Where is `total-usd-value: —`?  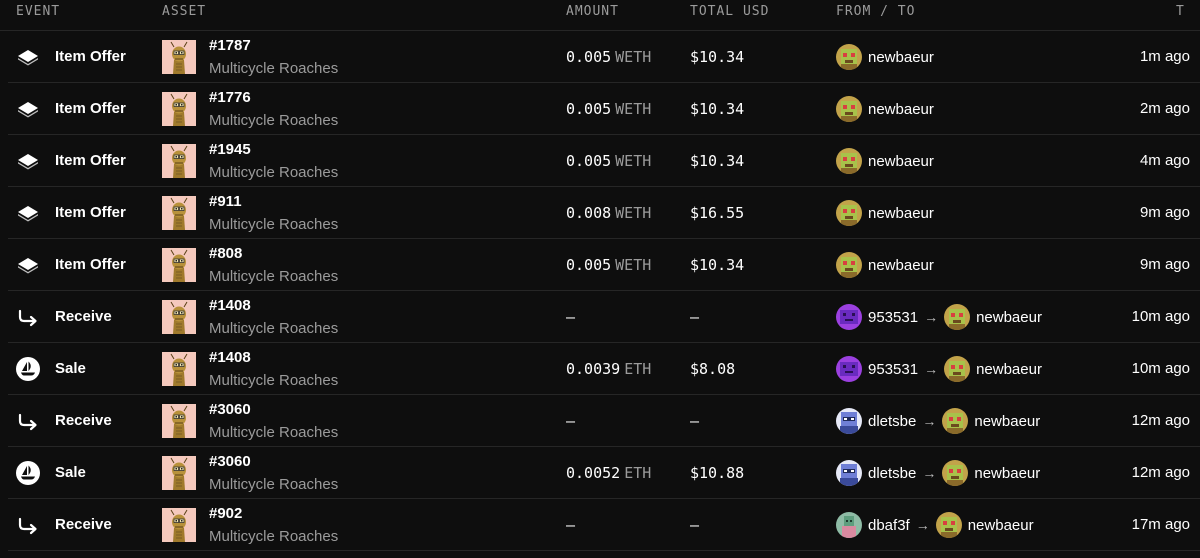
total-usd-value: — is located at coordinates (695, 421).